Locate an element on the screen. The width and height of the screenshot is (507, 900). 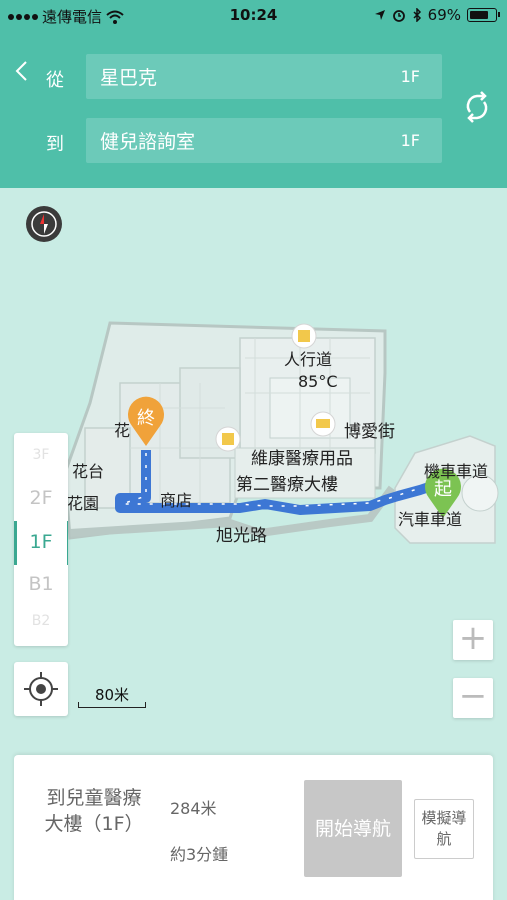
svg-text: 終 is located at coordinates (146, 418).